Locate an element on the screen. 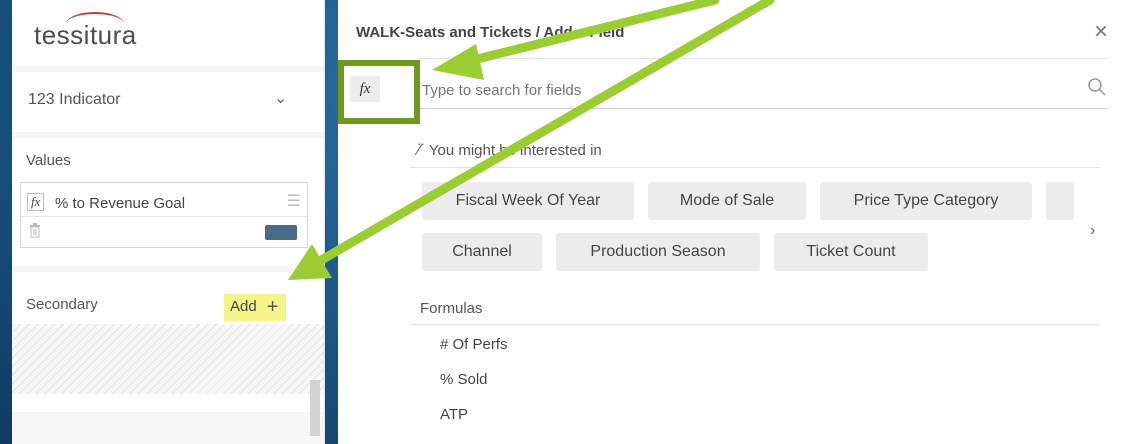 The height and width of the screenshot is (444, 1126). secondary-section: Secondary Add + is located at coordinates (168, 342).